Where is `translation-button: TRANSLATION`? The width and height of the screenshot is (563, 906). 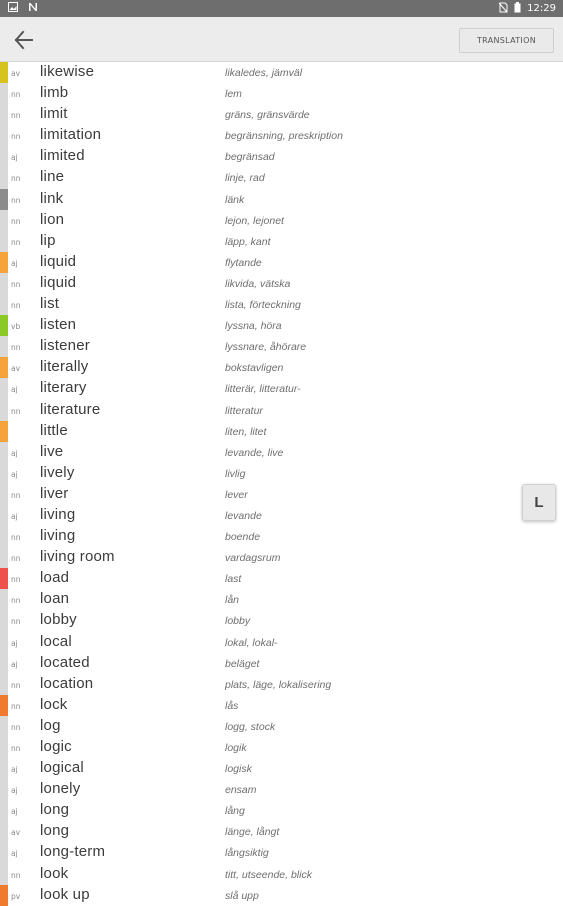 translation-button: TRANSLATION is located at coordinates (506, 40).